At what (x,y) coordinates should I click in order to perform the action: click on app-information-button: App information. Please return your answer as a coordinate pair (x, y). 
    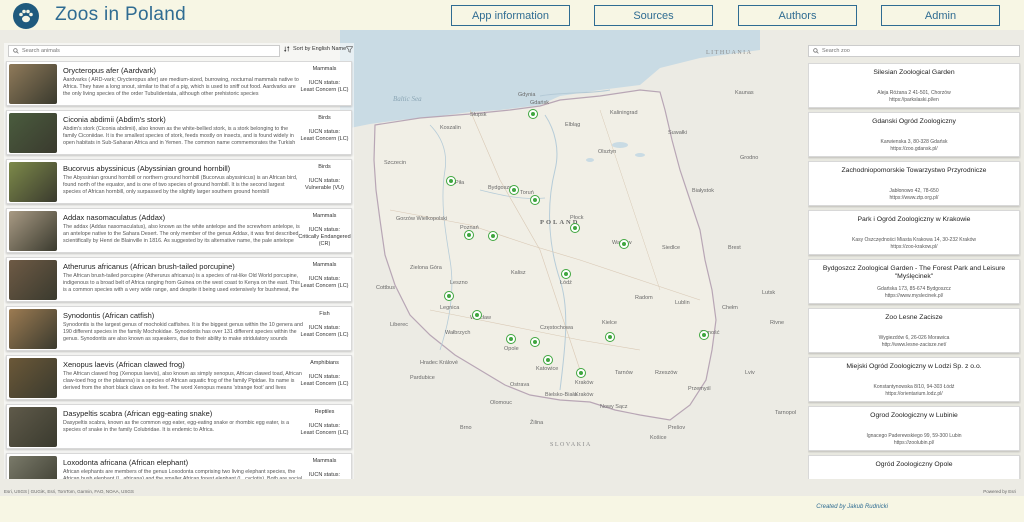
    Looking at the image, I should click on (510, 15).